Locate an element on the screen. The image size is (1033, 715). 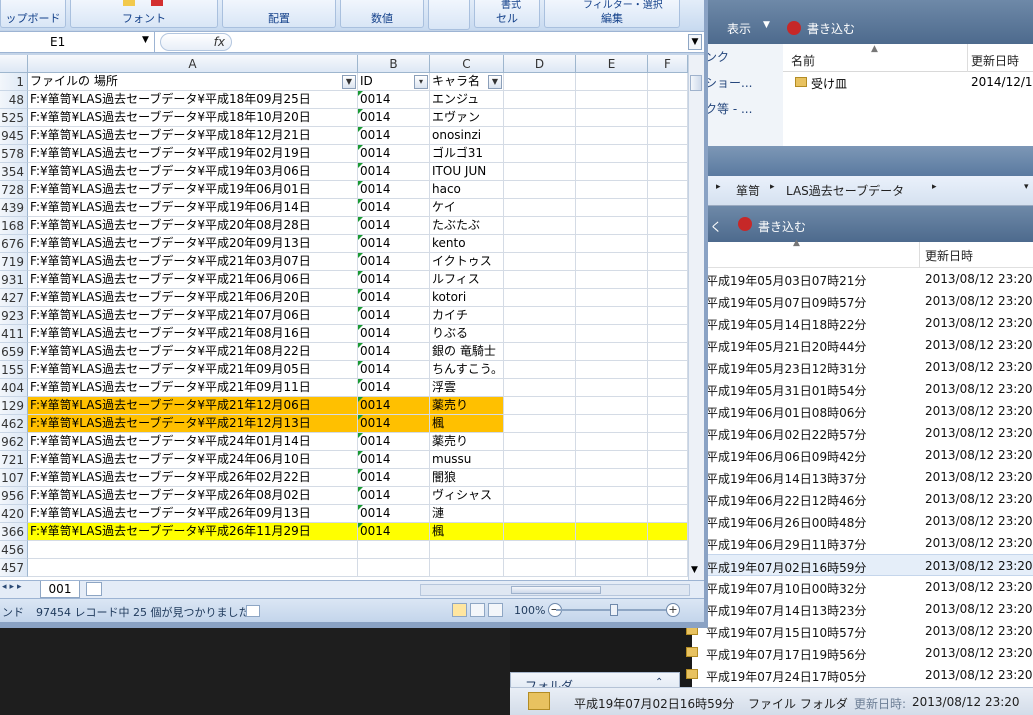
cell-name: ヴィシャス is located at coordinates (467, 496).